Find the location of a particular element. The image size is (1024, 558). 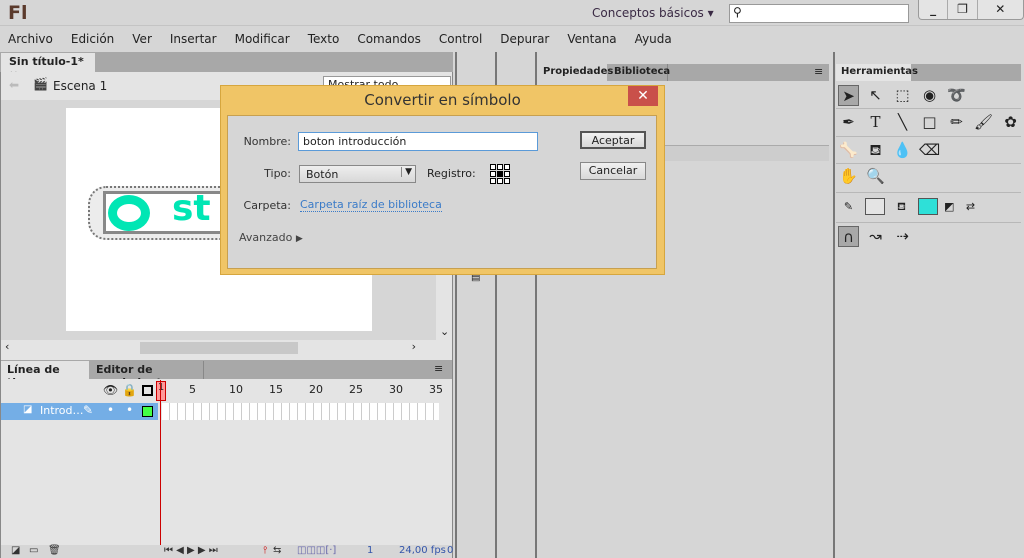

cancel-button: Cancelar is located at coordinates (613, 171).